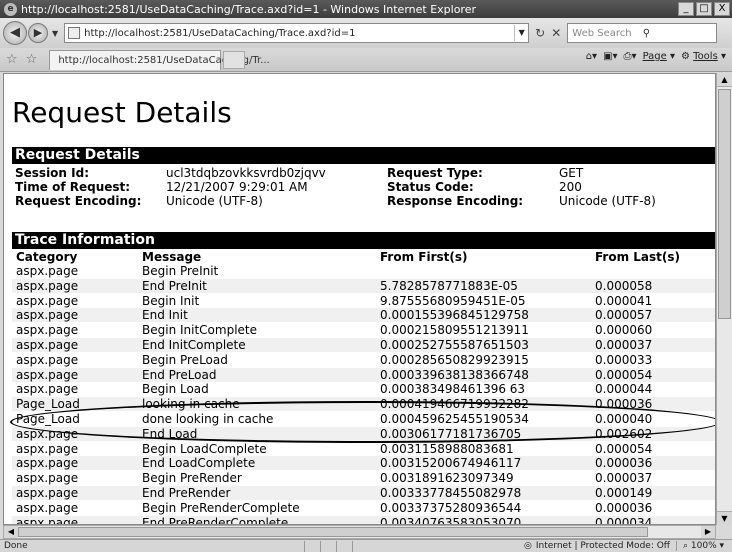 This screenshot has height=552, width=732. Describe the element at coordinates (454, 374) in the screenshot. I see `trace-from-first: 0.000339638138366748` at that location.